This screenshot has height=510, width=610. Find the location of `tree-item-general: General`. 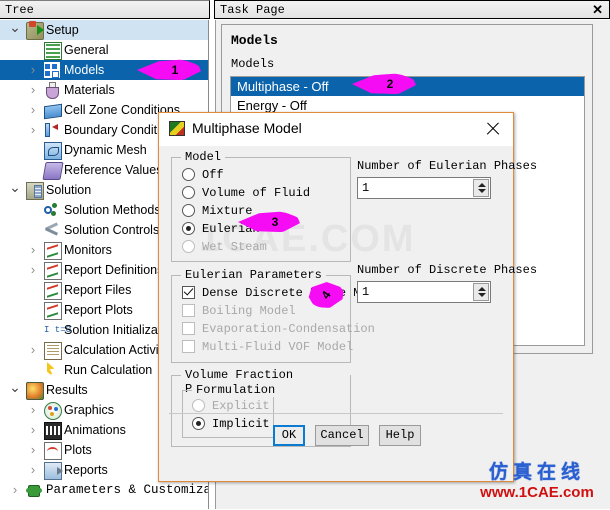

tree-item-general: General is located at coordinates (104, 50).